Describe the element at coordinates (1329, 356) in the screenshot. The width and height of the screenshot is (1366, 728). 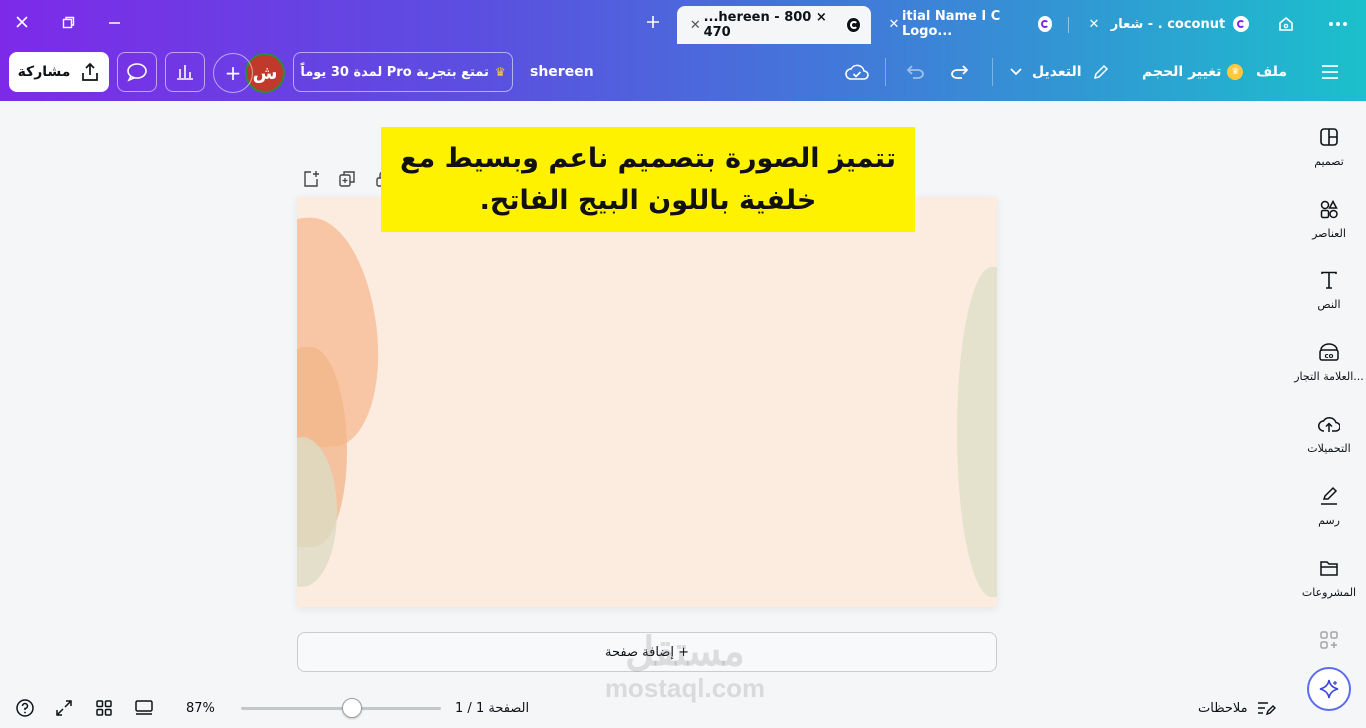
I see `svg-text: co` at that location.